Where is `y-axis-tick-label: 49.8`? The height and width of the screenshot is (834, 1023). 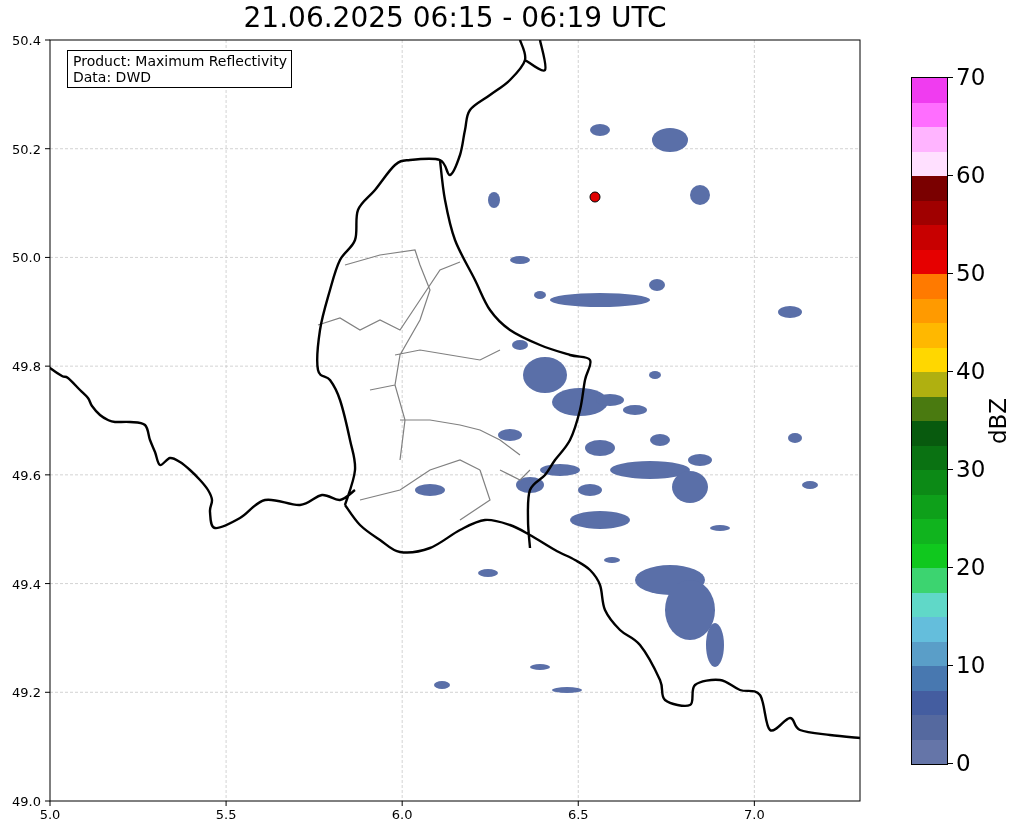
y-axis-tick-label: 49.8 is located at coordinates (26, 367).